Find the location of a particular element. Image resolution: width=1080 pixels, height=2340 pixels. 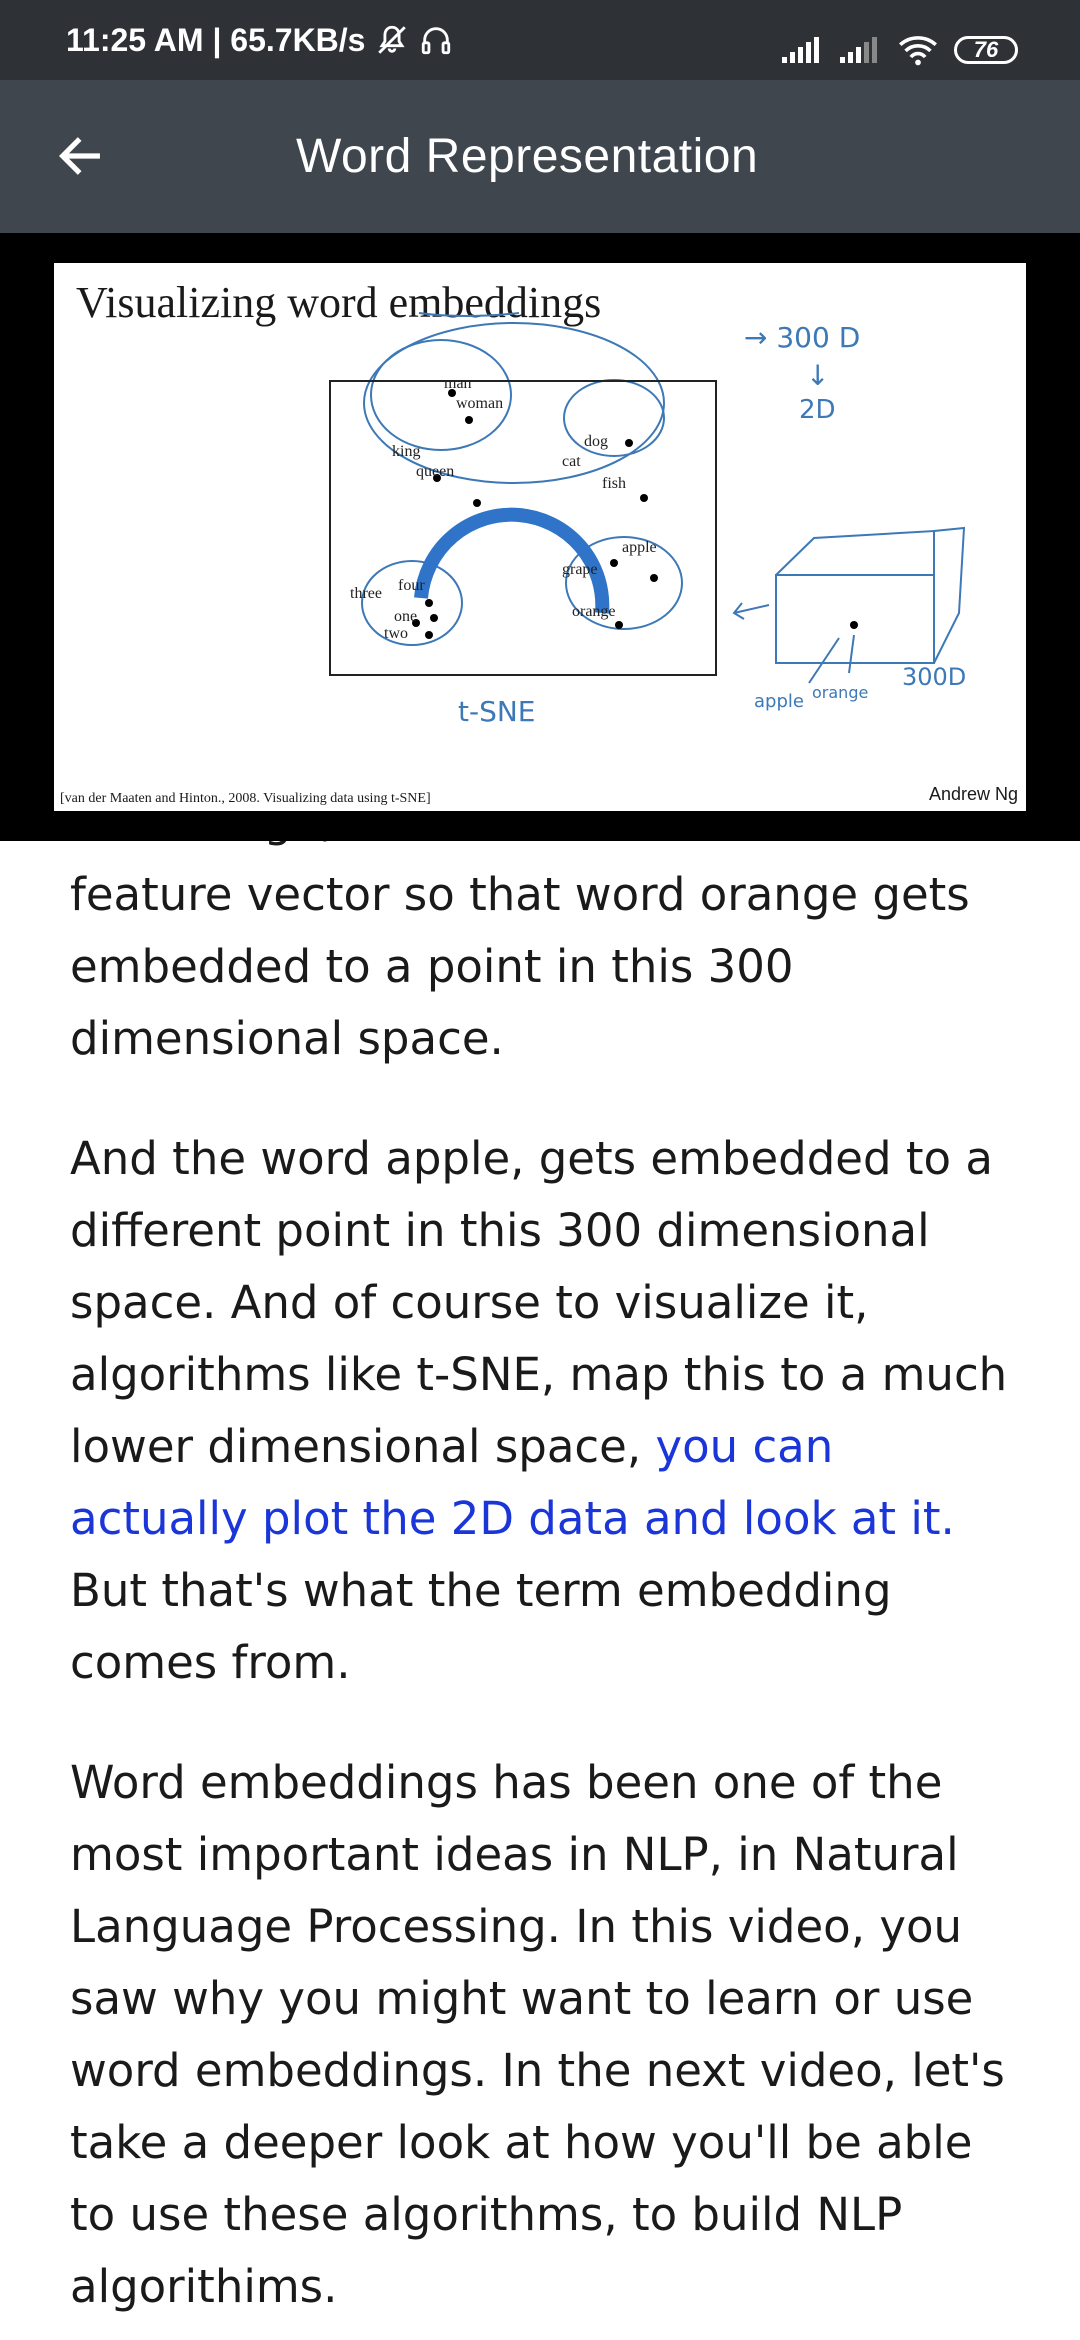

word-label: apple is located at coordinates (639, 547).